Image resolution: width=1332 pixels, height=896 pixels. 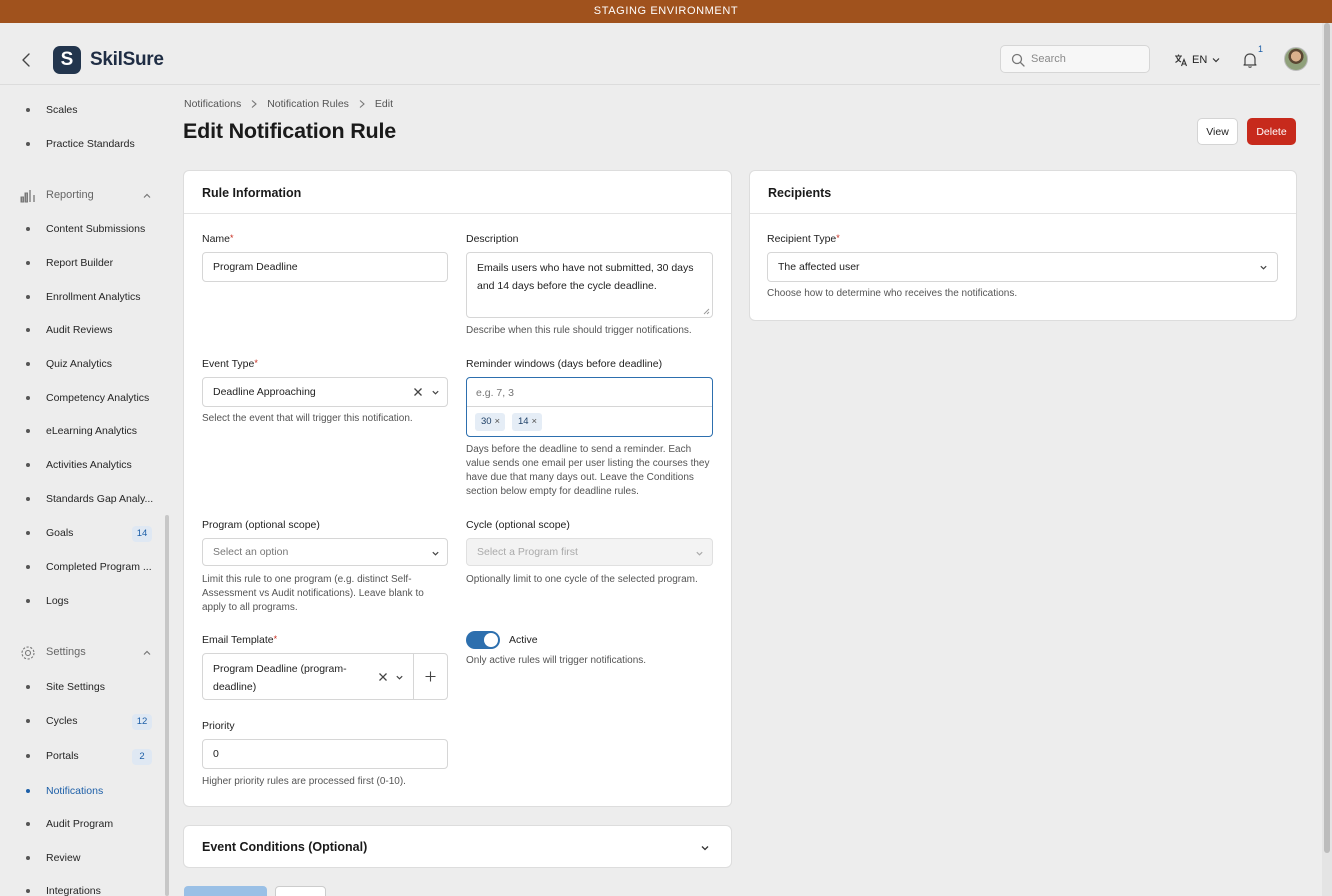 What do you see at coordinates (285, 847) in the screenshot?
I see `card-title: Event Conditions (Optional)` at bounding box center [285, 847].